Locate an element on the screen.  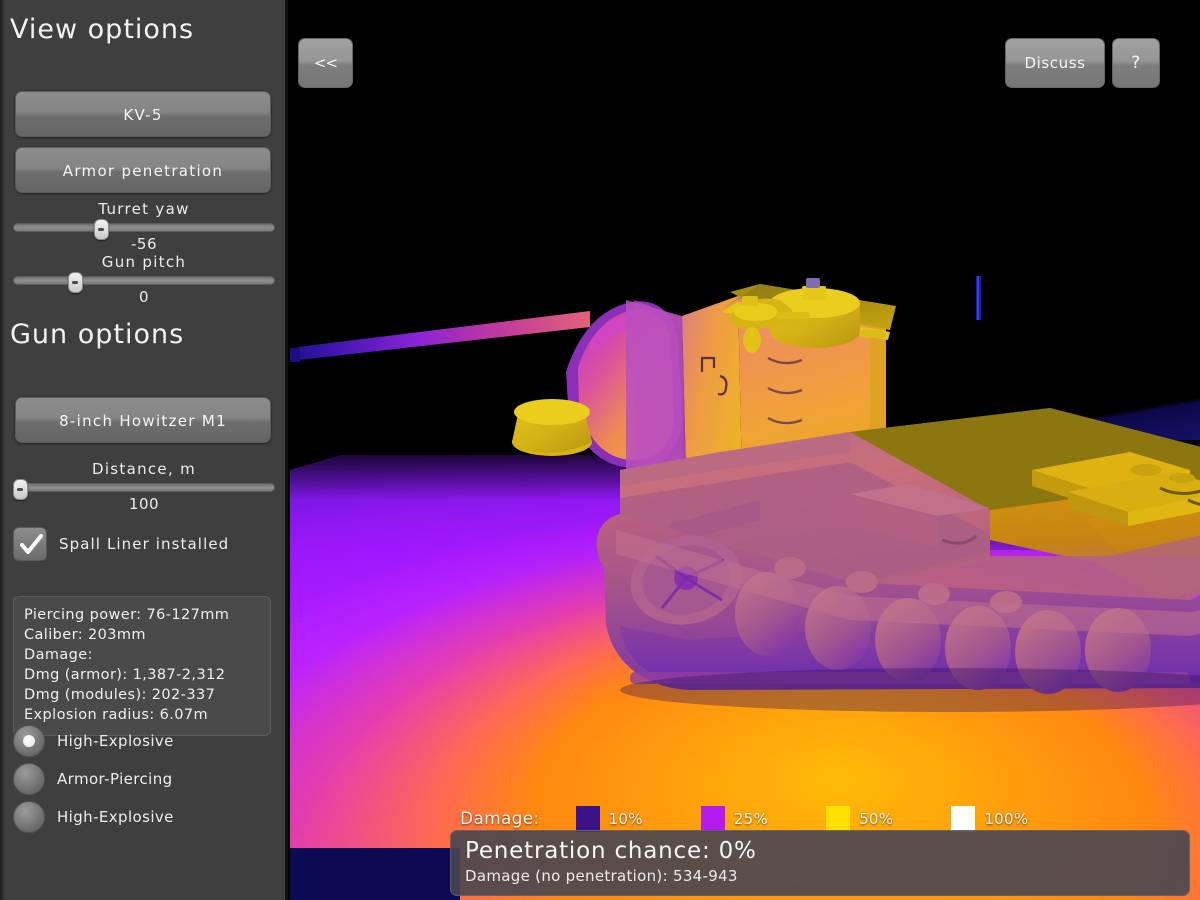
radio-antenna is located at coordinates (978, 298).